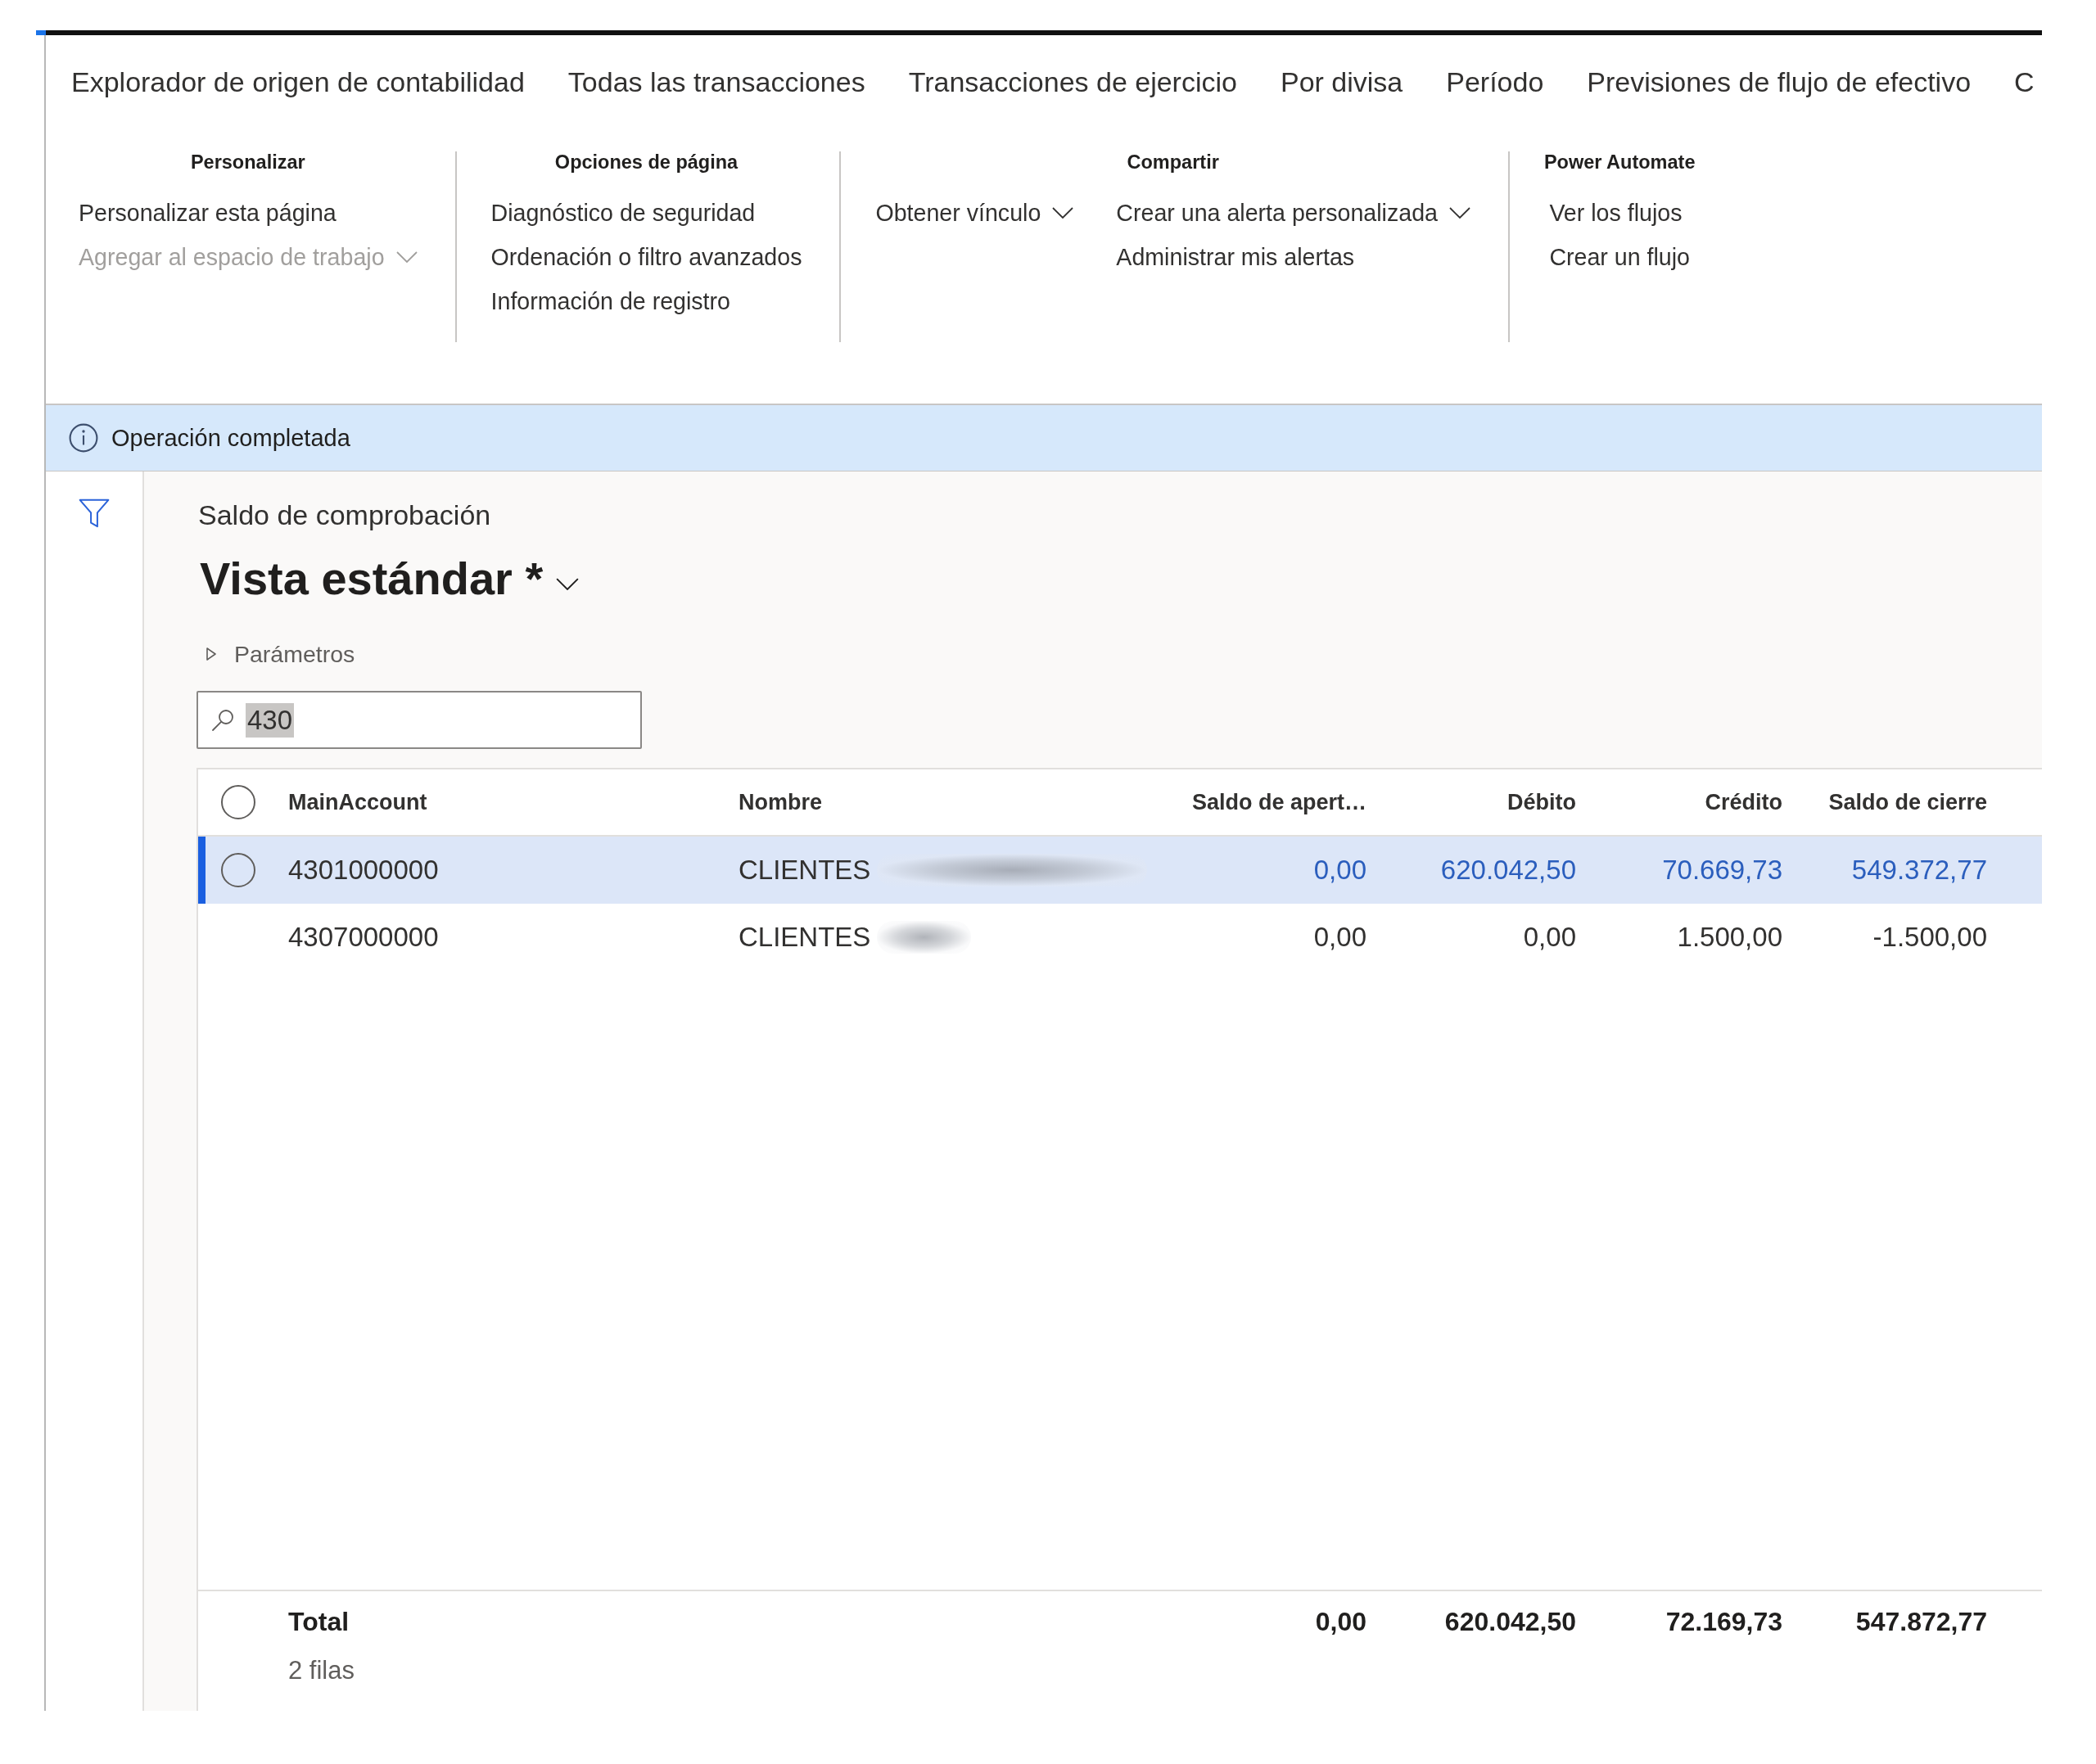 Image resolution: width=2096 pixels, height=1764 pixels. What do you see at coordinates (1072, 82) in the screenshot?
I see `tab: Transacciones de ejercicio` at bounding box center [1072, 82].